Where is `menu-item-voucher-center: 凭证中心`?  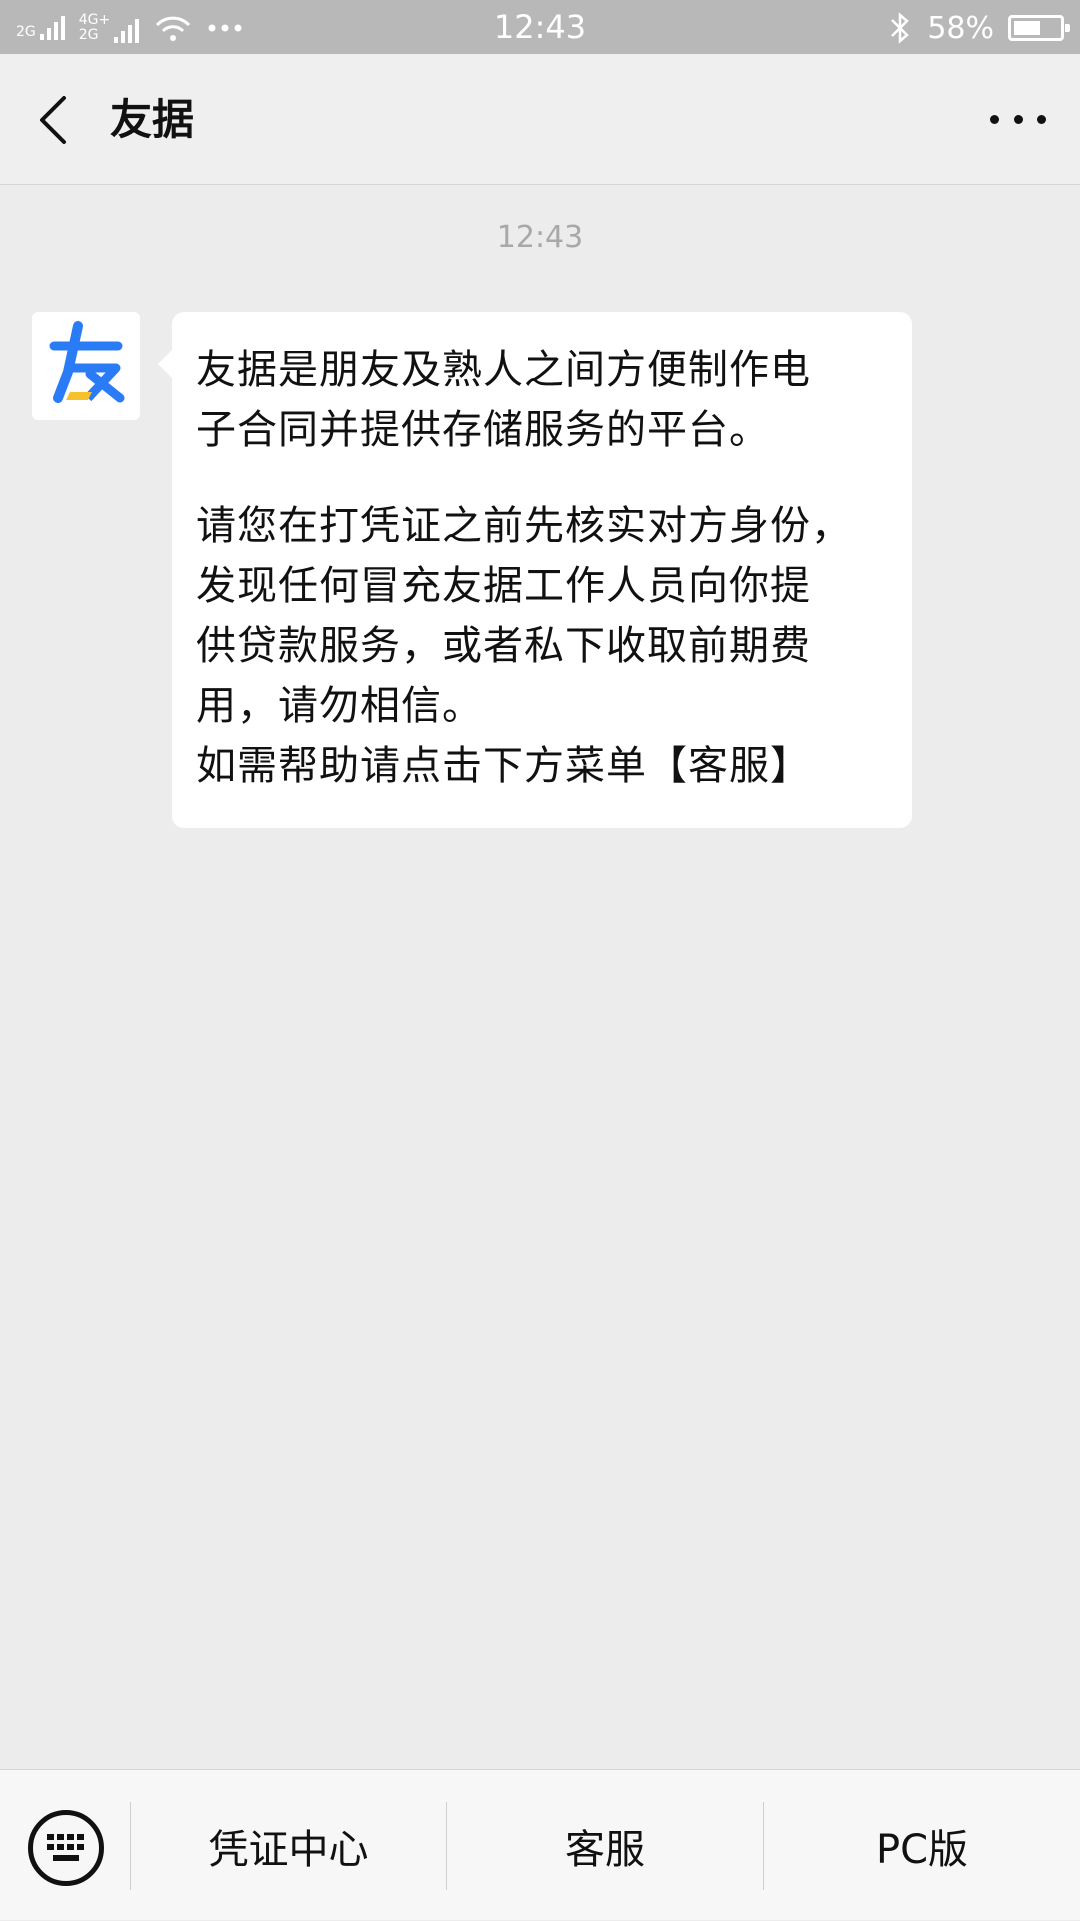
menu-item-voucher-center: 凭证中心 is located at coordinates (288, 1845).